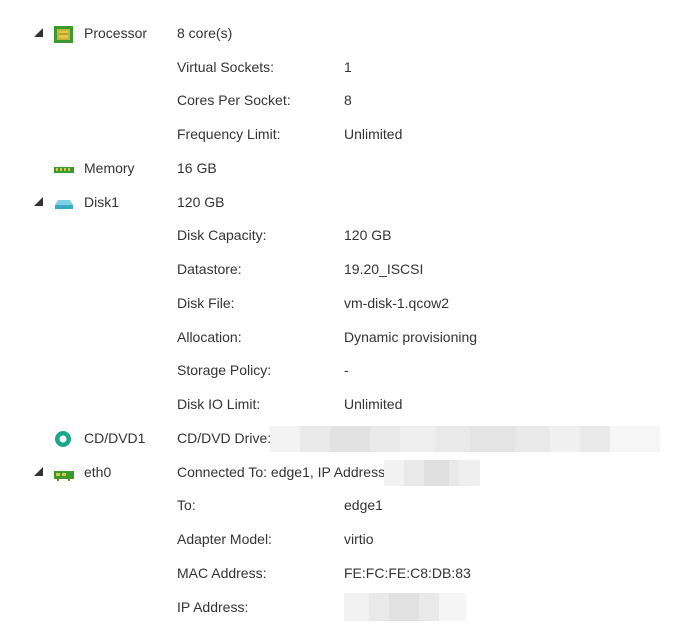  What do you see at coordinates (368, 235) in the screenshot?
I see `disk-capacity-value: 120 GB` at bounding box center [368, 235].